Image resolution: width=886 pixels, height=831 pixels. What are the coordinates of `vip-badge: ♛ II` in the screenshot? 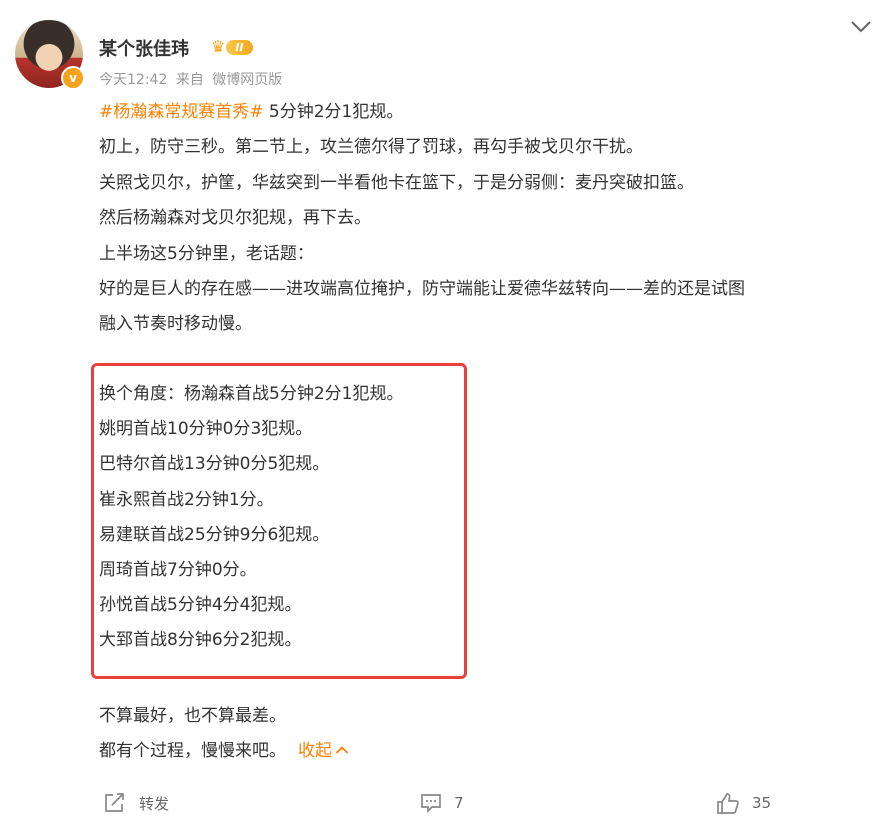 It's located at (232, 47).